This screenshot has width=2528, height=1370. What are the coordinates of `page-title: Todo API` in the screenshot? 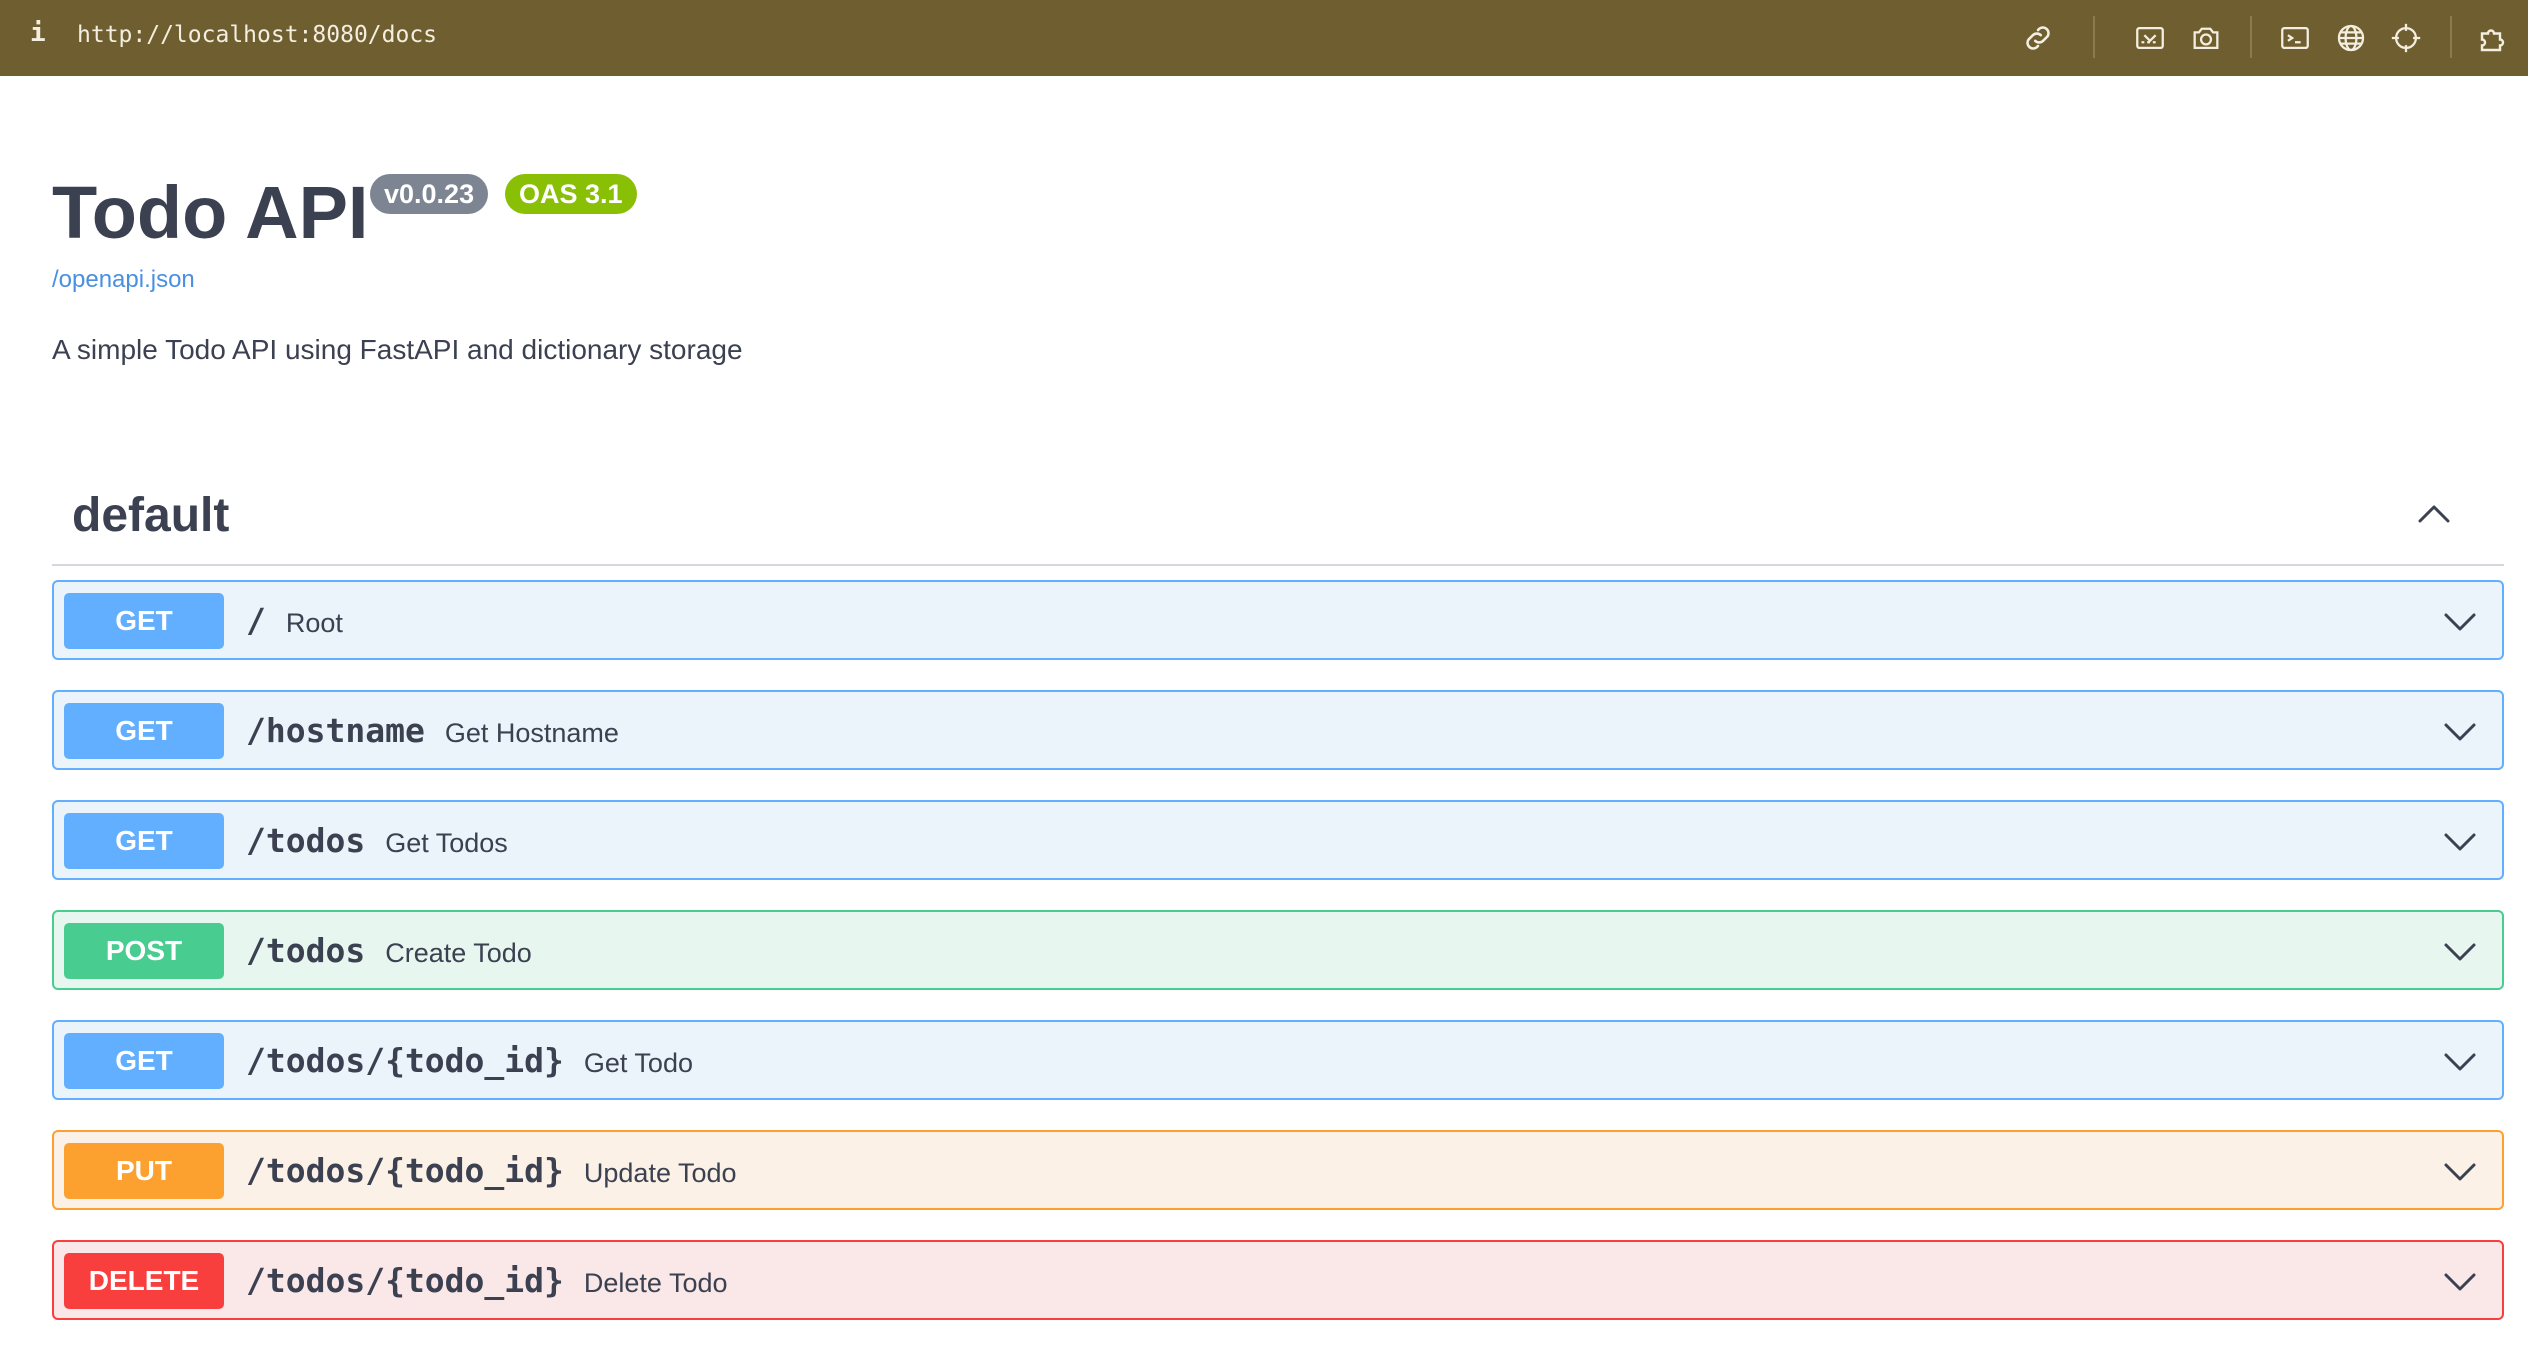 It's located at (210, 212).